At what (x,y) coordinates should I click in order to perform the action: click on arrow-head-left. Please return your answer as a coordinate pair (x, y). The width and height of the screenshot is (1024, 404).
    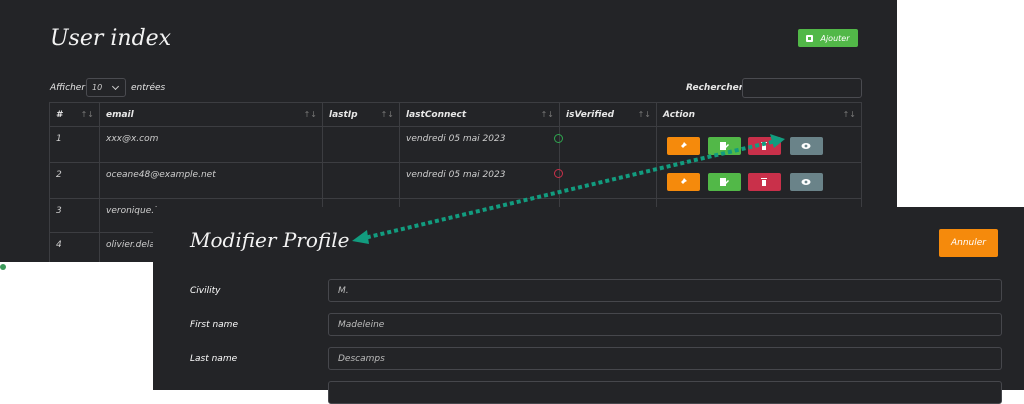
    Looking at the image, I should click on (360, 237).